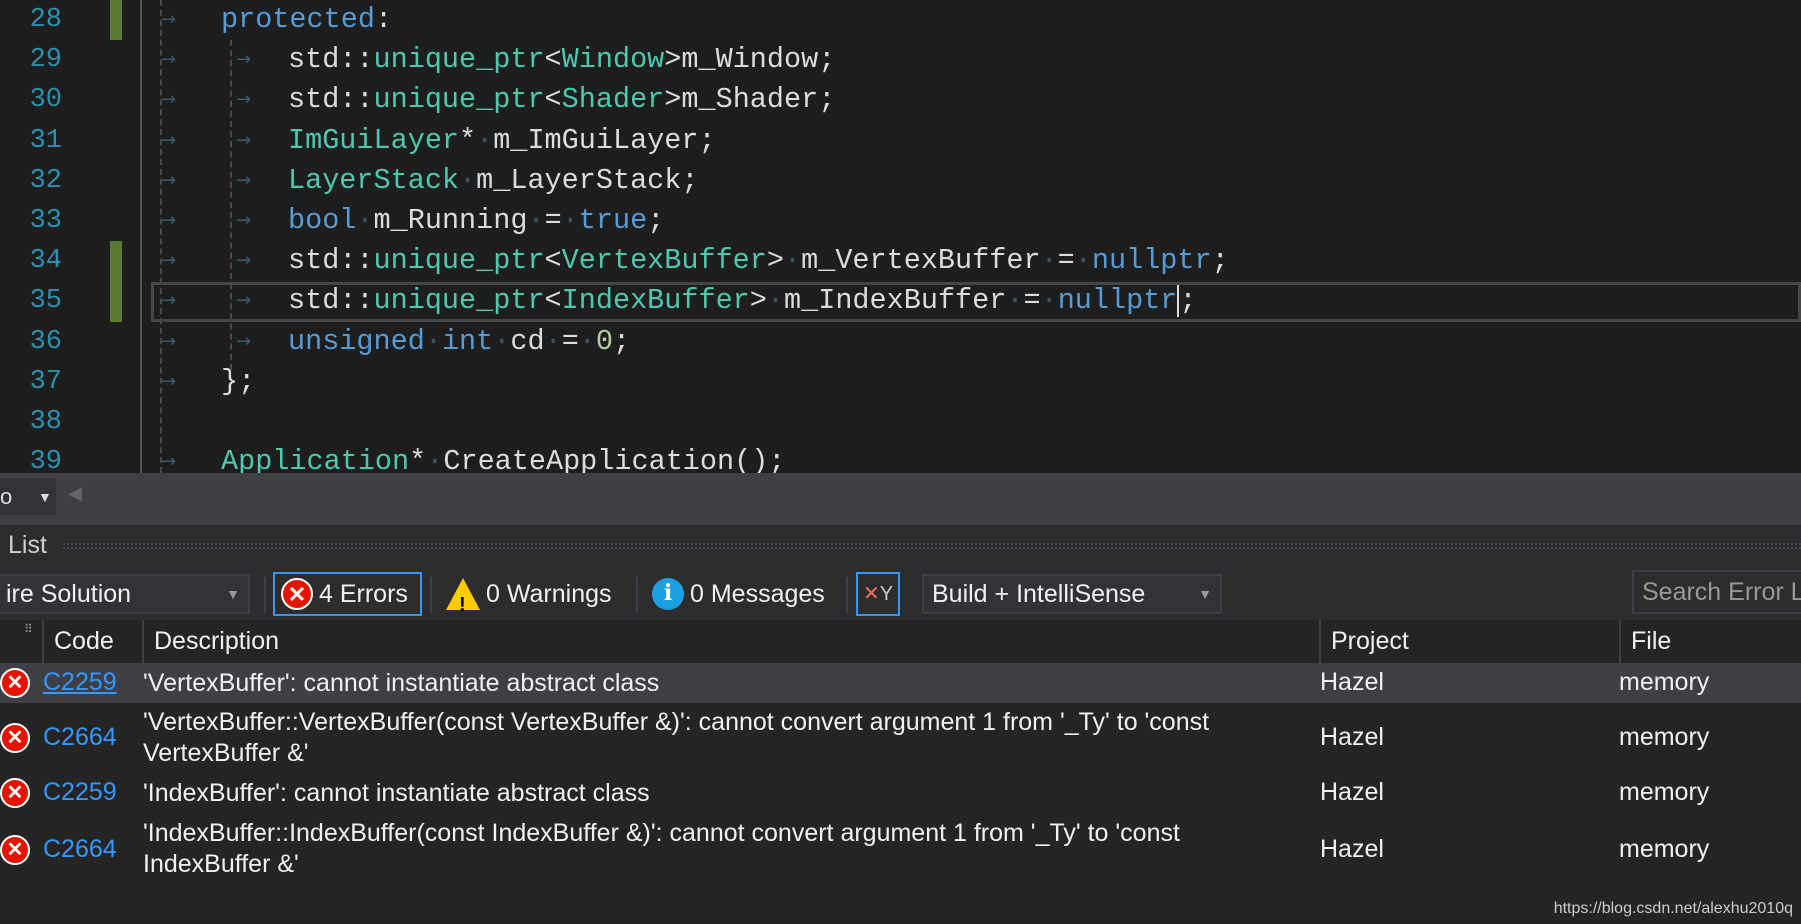  What do you see at coordinates (69, 594) in the screenshot?
I see `scope-value: ire Solution` at bounding box center [69, 594].